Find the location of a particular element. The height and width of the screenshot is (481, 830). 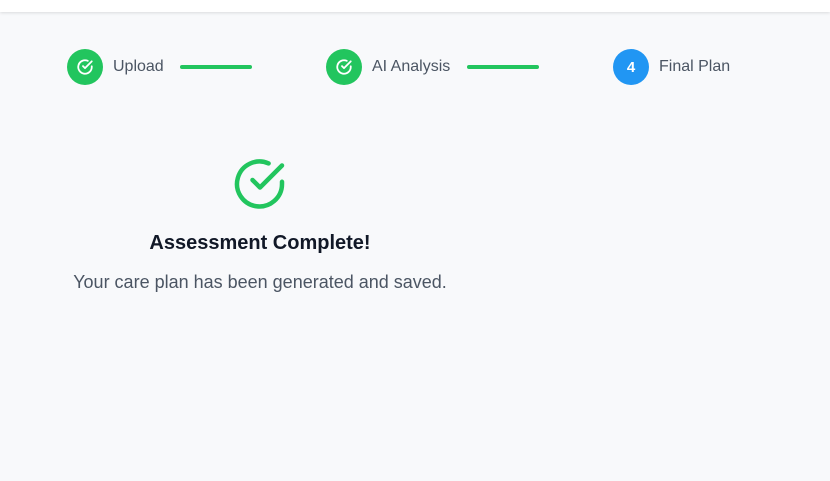

step-final-plan: 4 Final Plan is located at coordinates (671, 67).